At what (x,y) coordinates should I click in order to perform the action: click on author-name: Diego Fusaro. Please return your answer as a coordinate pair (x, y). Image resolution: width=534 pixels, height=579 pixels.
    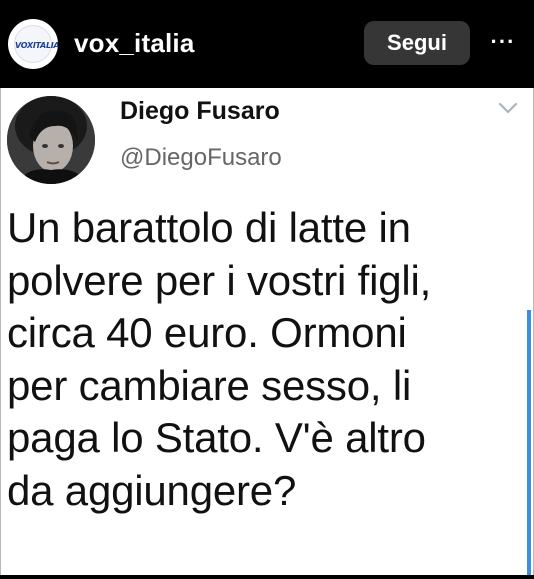
    Looking at the image, I should click on (200, 111).